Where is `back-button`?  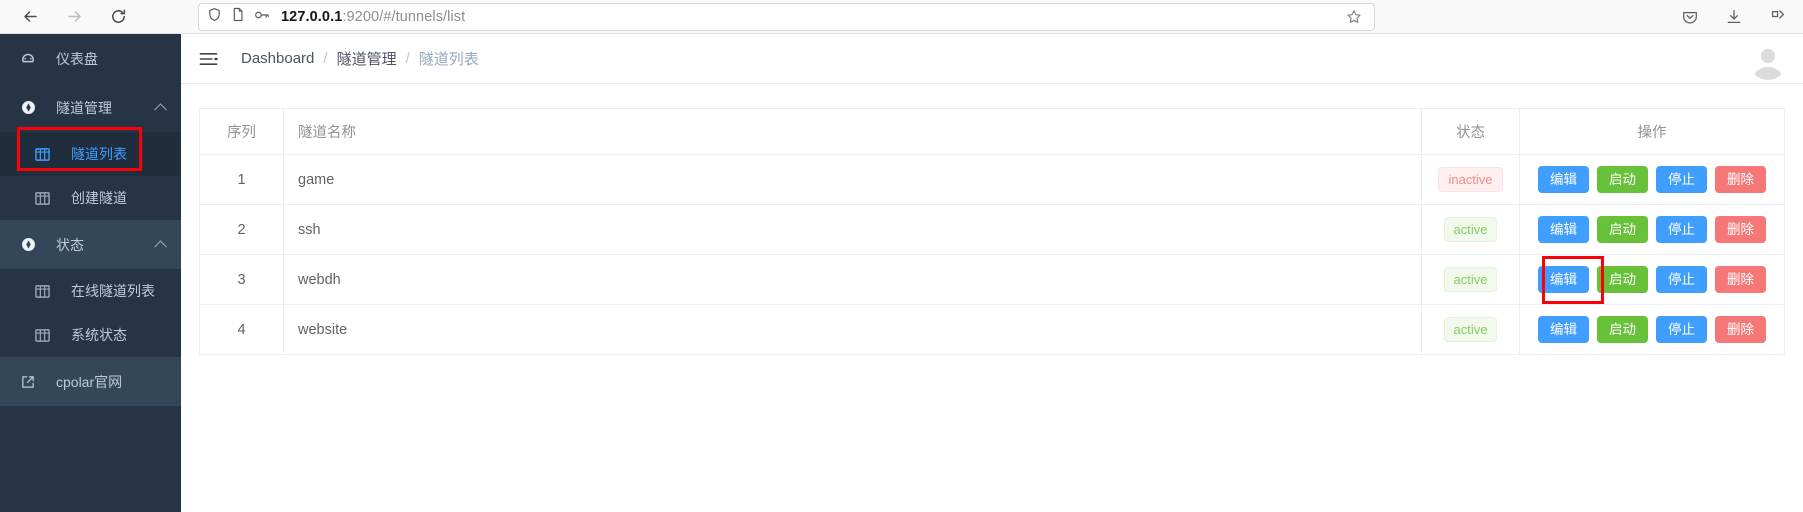 back-button is located at coordinates (30, 17).